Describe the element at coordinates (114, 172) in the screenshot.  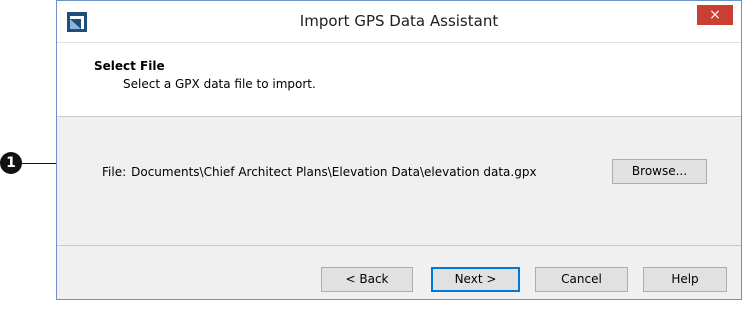
I see `file-label: File:` at that location.